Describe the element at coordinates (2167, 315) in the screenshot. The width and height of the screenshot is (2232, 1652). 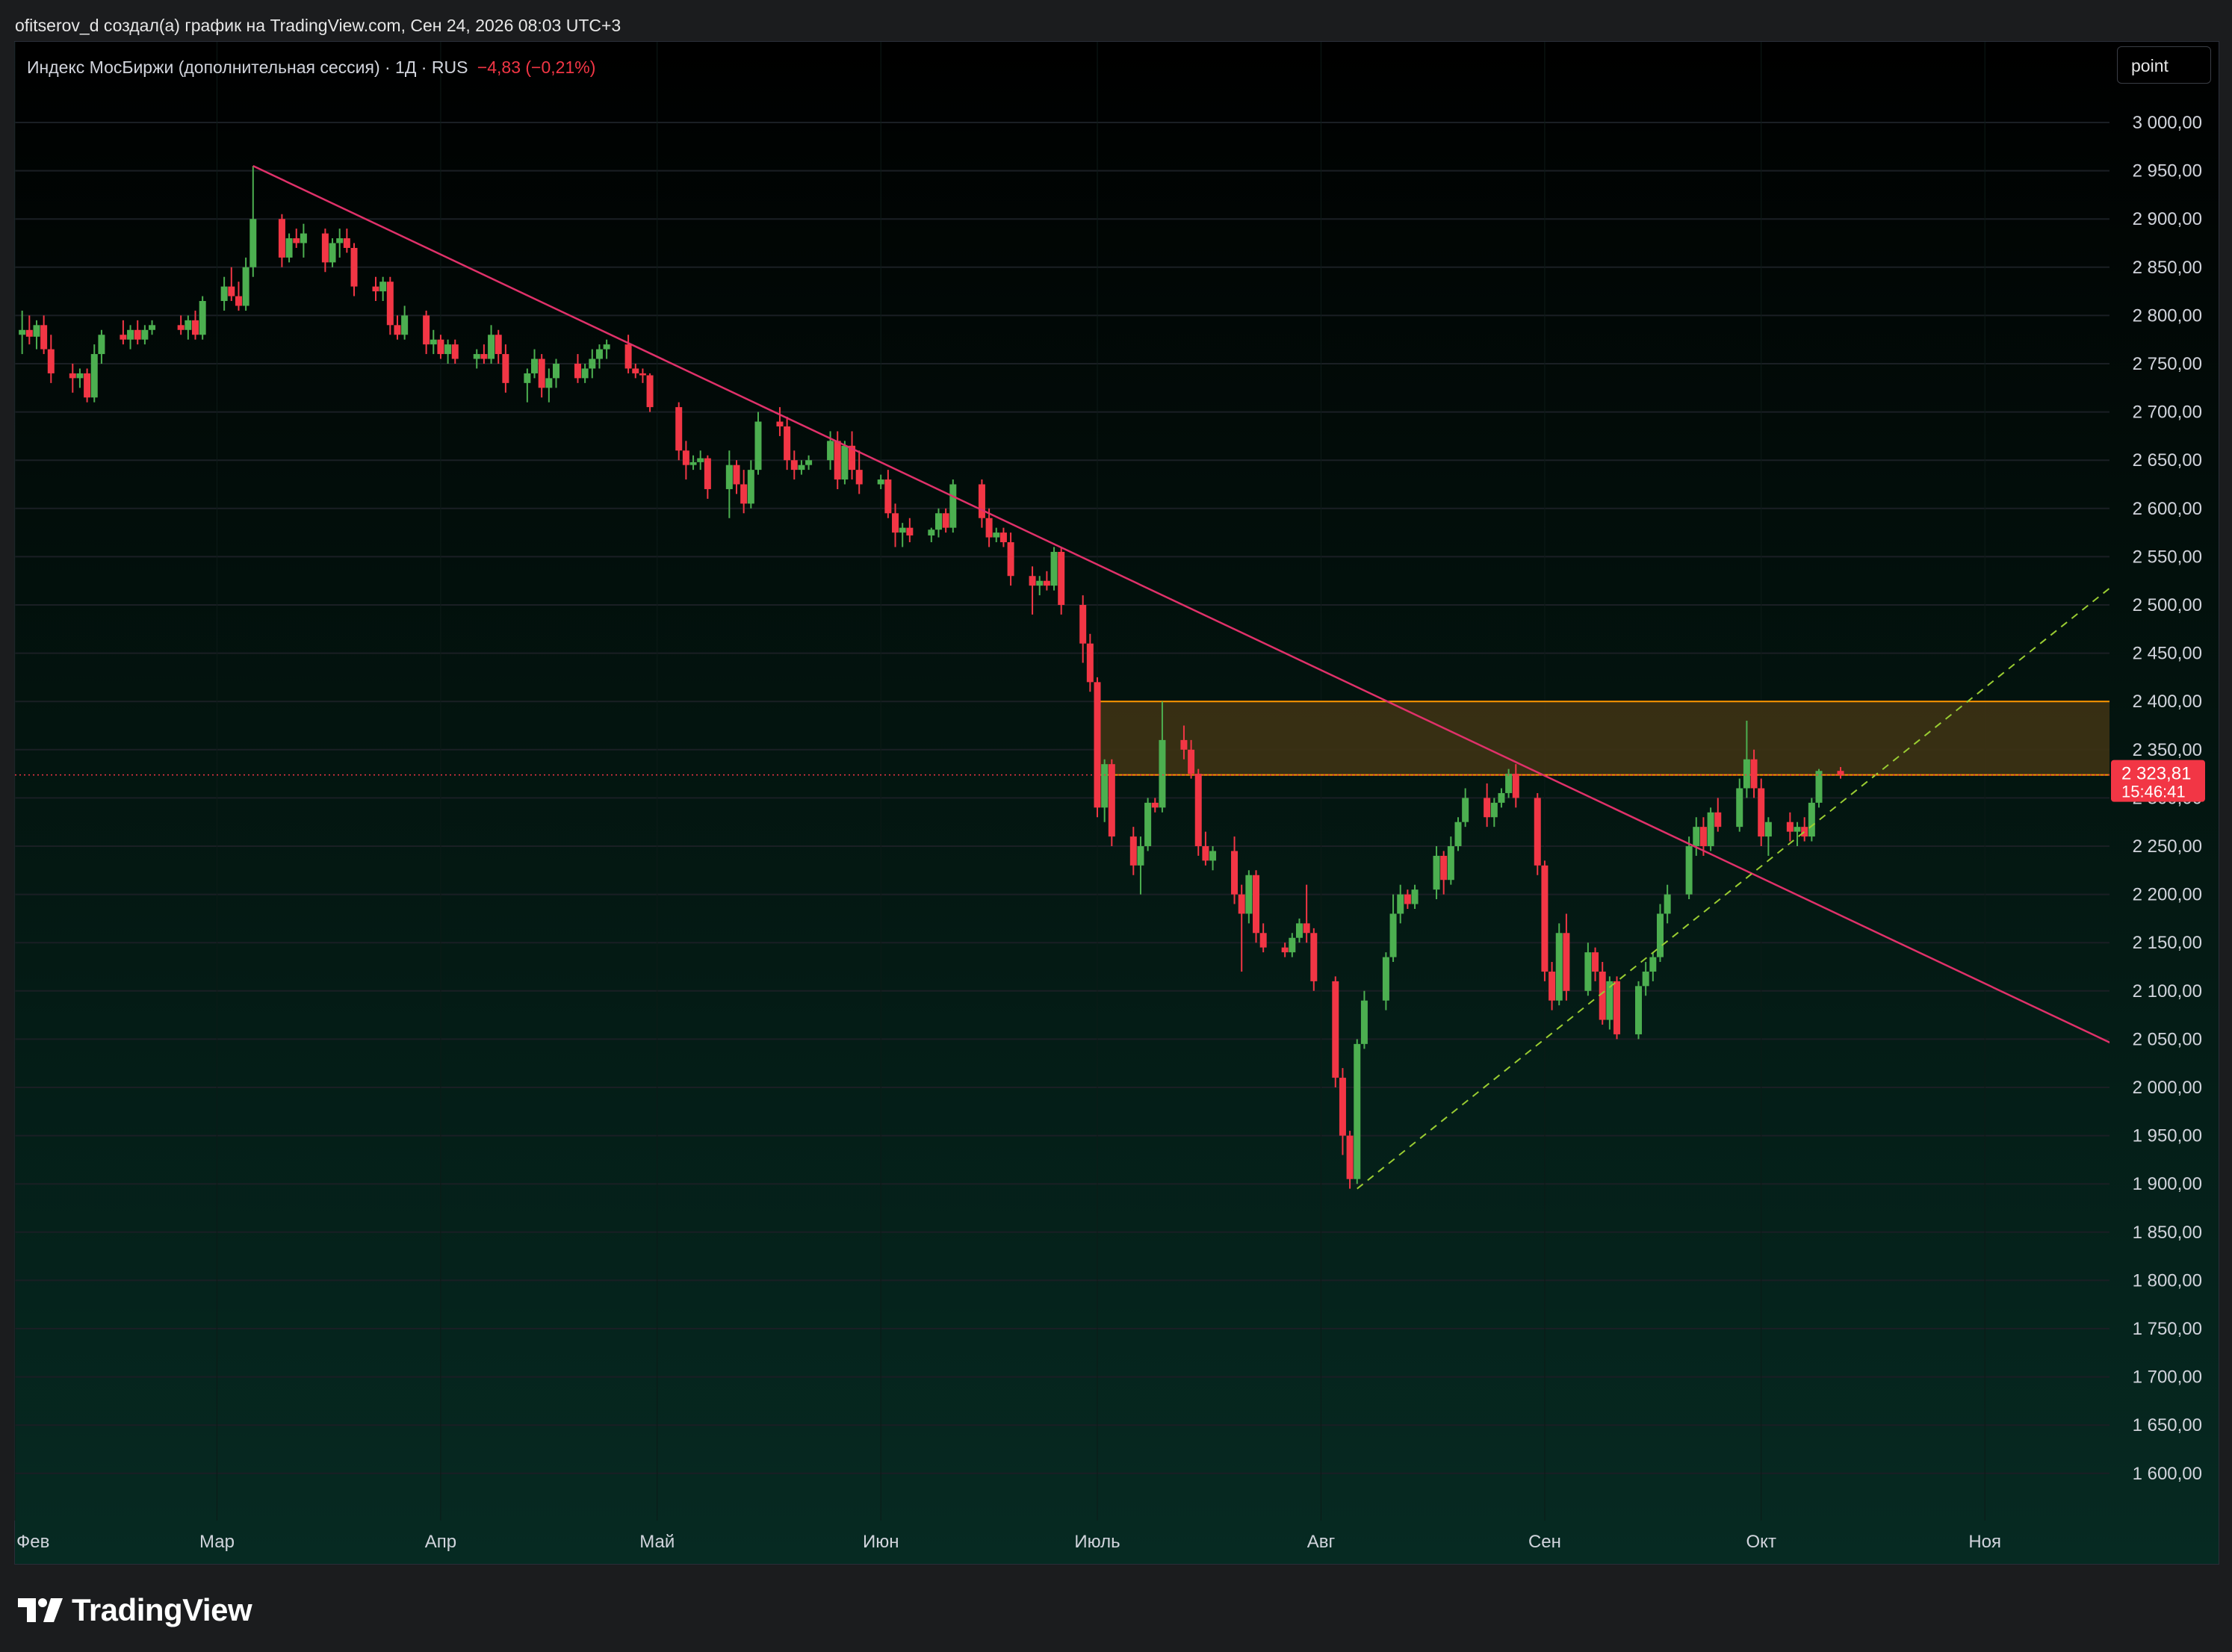
I see `price-tick: 2 800,00` at that location.